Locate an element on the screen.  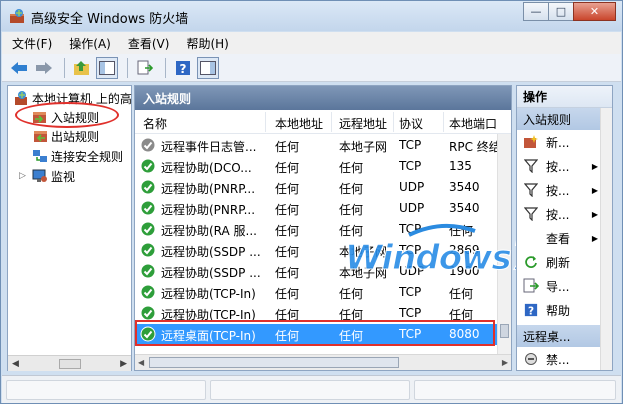
tree-item-label: 出站规则 is located at coordinates (75, 136).